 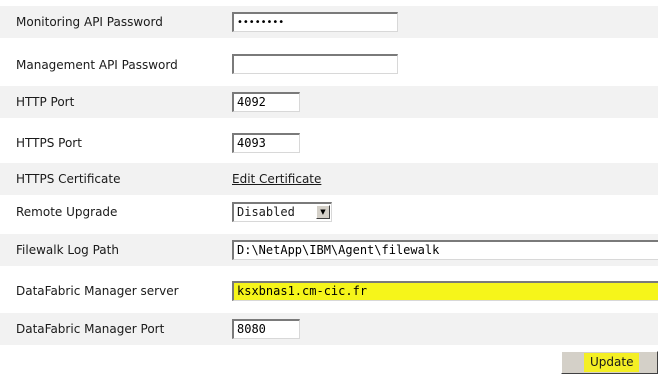 What do you see at coordinates (445, 291) in the screenshot?
I see `datafabric-manager-server-input: ksxbnas1.cm-cic.fr` at bounding box center [445, 291].